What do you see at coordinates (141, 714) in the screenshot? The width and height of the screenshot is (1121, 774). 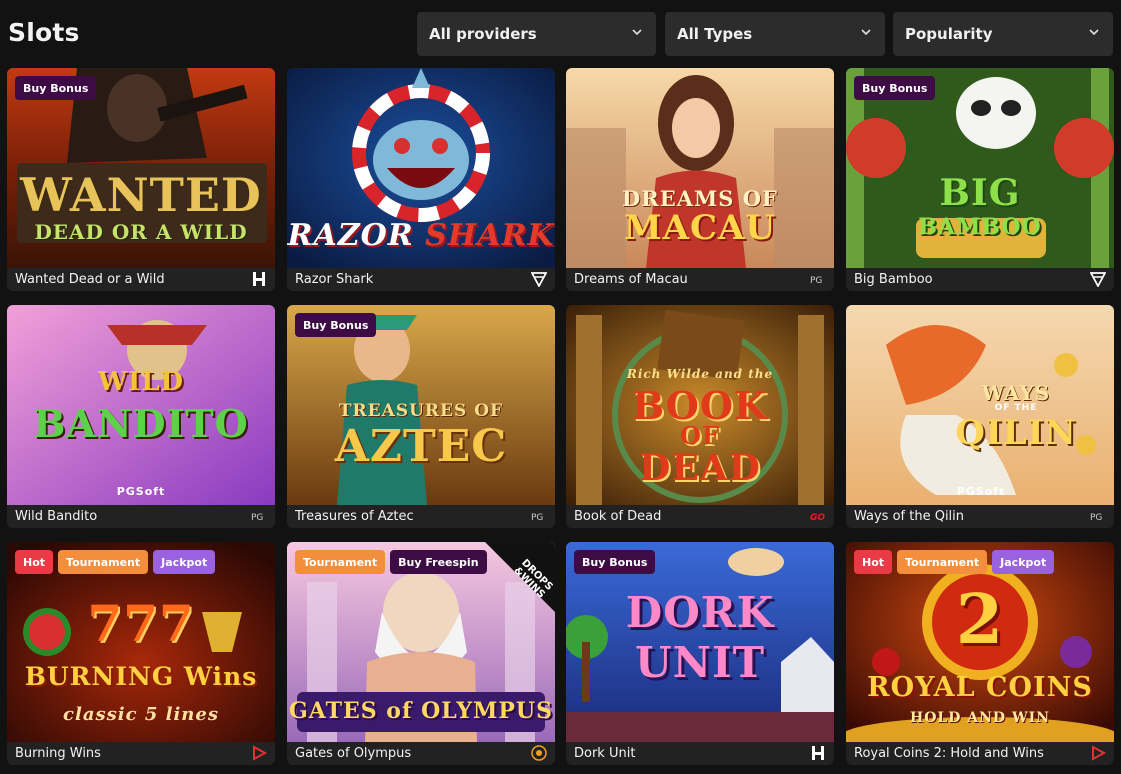 I see `game-logo-subtitle: classic 5 lines` at bounding box center [141, 714].